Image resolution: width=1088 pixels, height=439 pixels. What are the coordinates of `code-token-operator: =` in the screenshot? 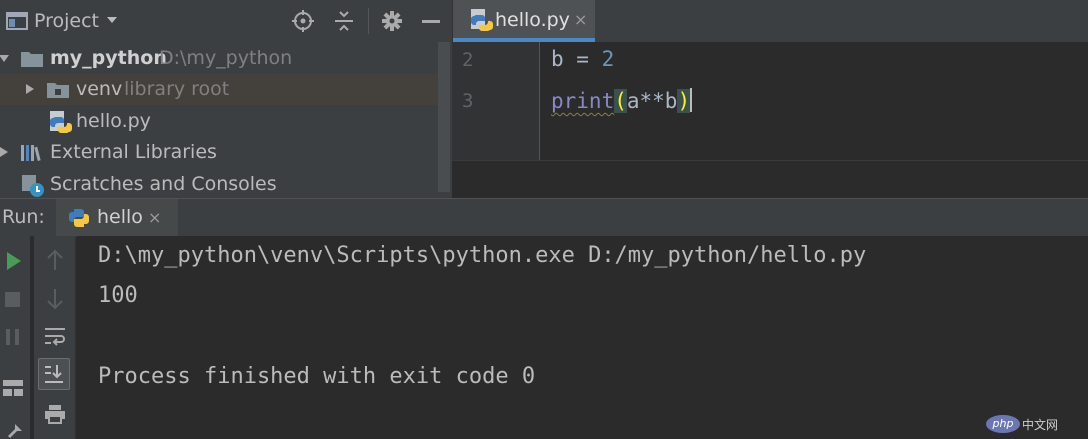 It's located at (583, 59).